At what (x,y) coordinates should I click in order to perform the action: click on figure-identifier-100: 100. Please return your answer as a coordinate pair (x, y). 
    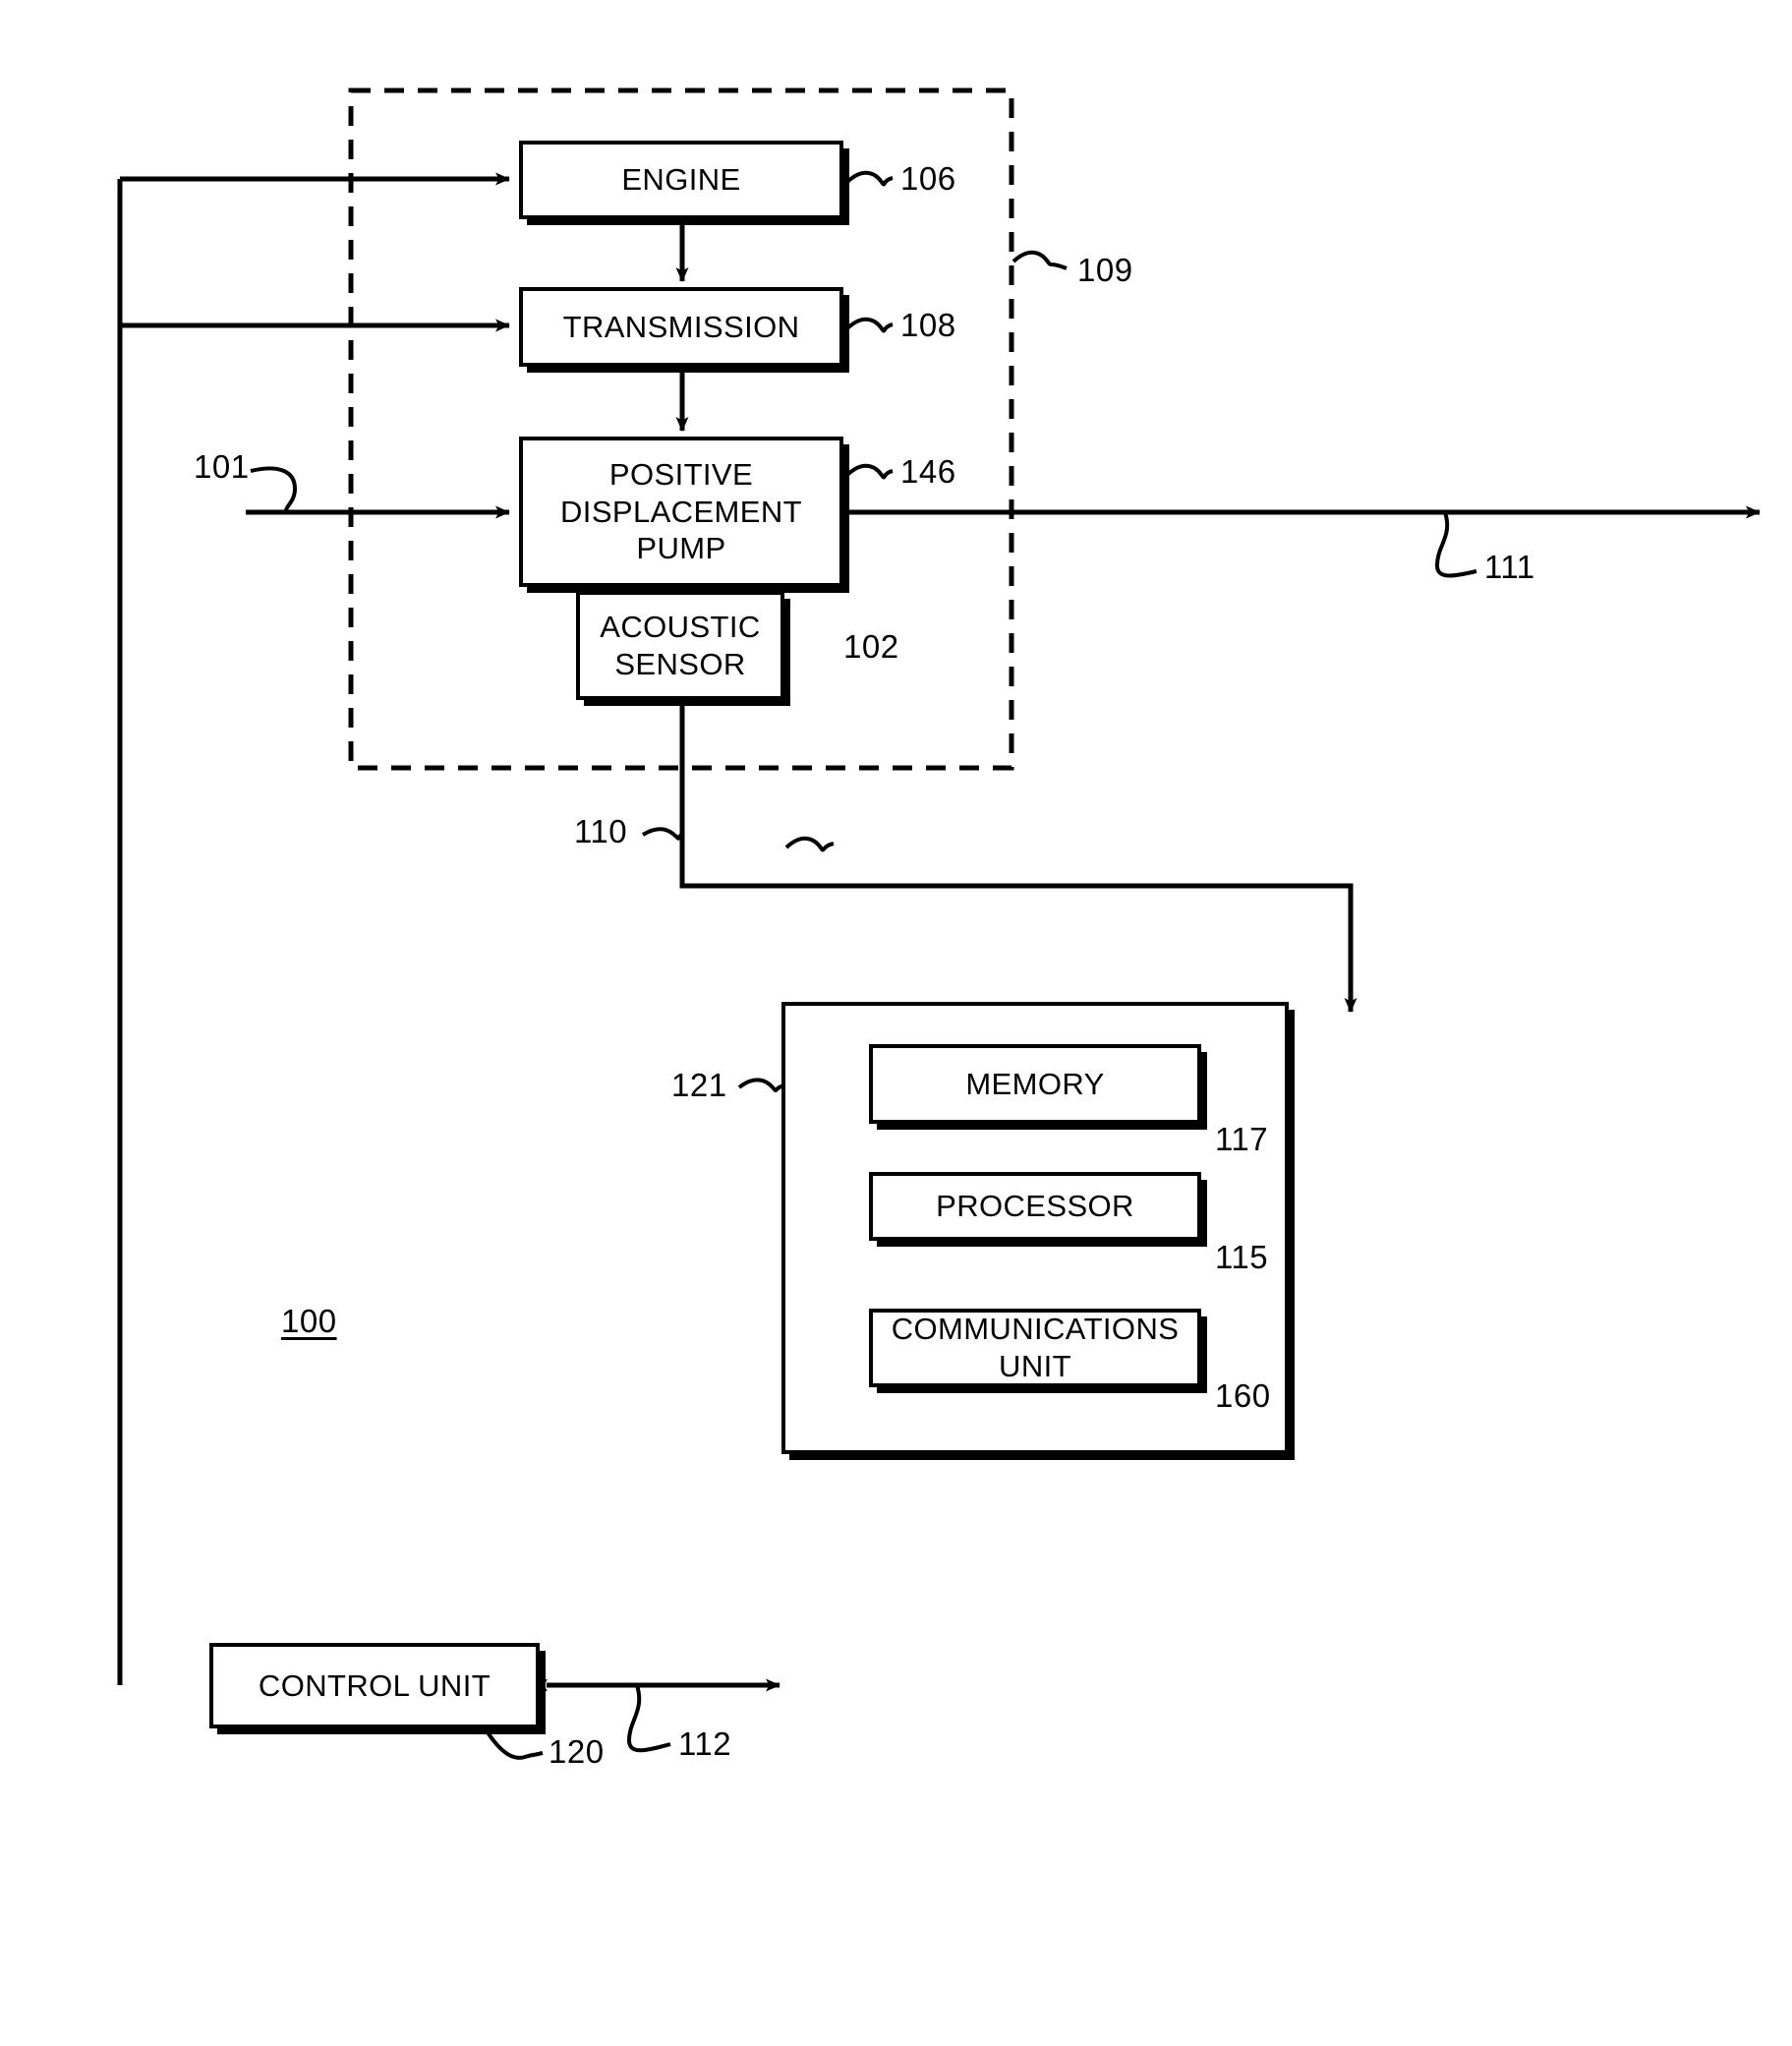
    Looking at the image, I should click on (309, 1321).